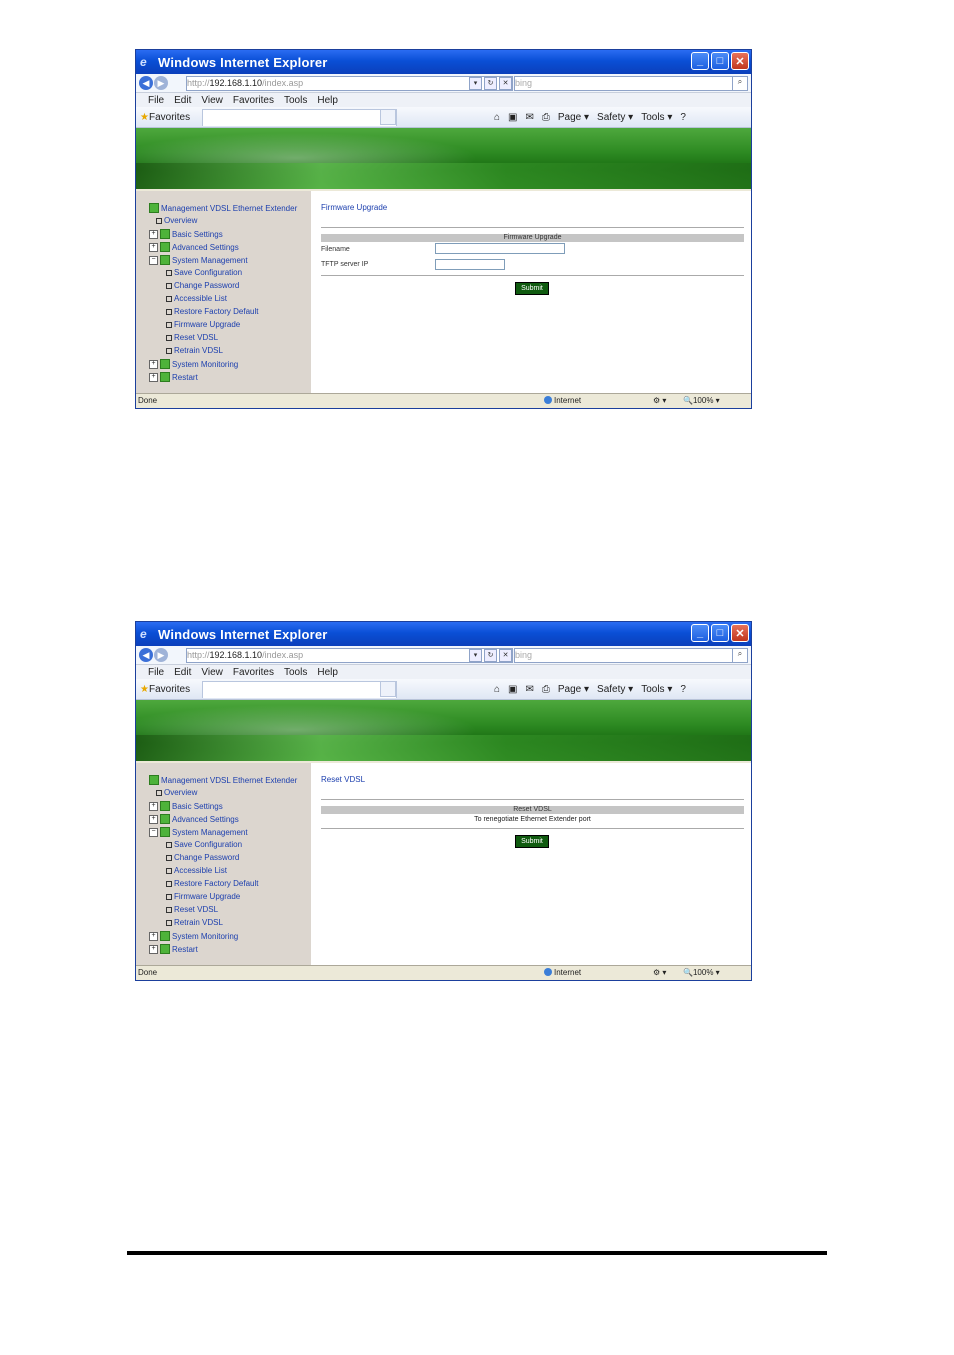 The width and height of the screenshot is (954, 1355). Describe the element at coordinates (512, 117) in the screenshot. I see `feeds-icon: ▣` at that location.